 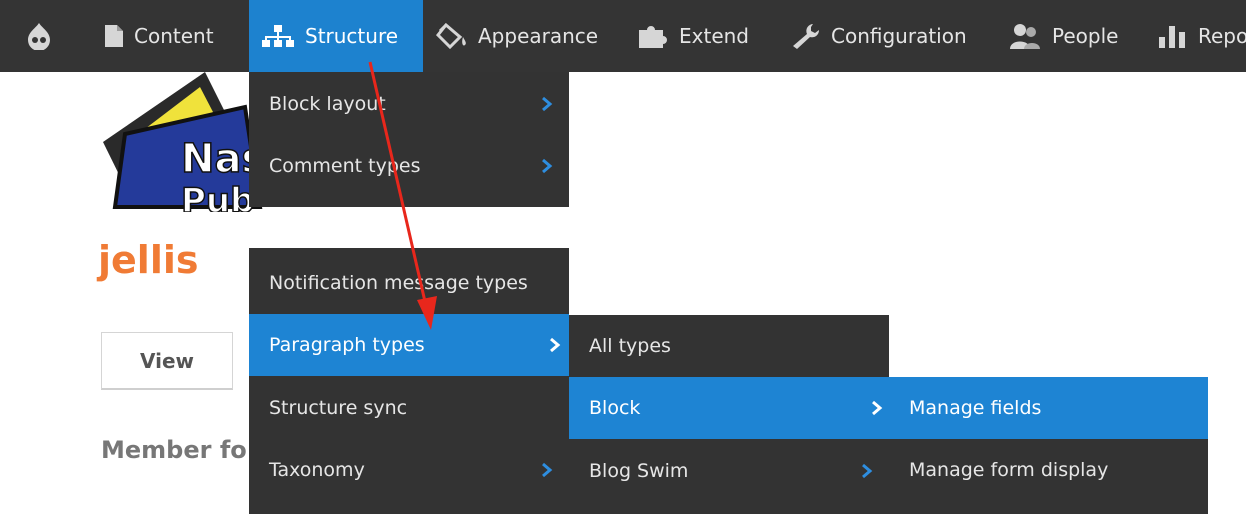 I want to click on toolbar-reports: Repo, so click(x=1202, y=36).